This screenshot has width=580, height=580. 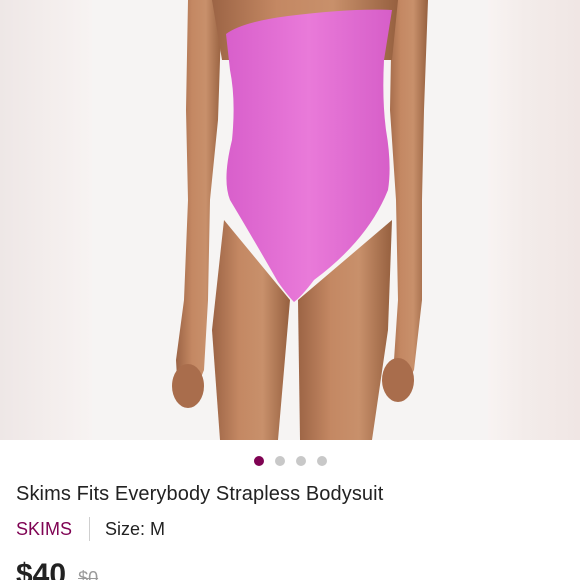 What do you see at coordinates (407, 200) in the screenshot?
I see `right-arm` at bounding box center [407, 200].